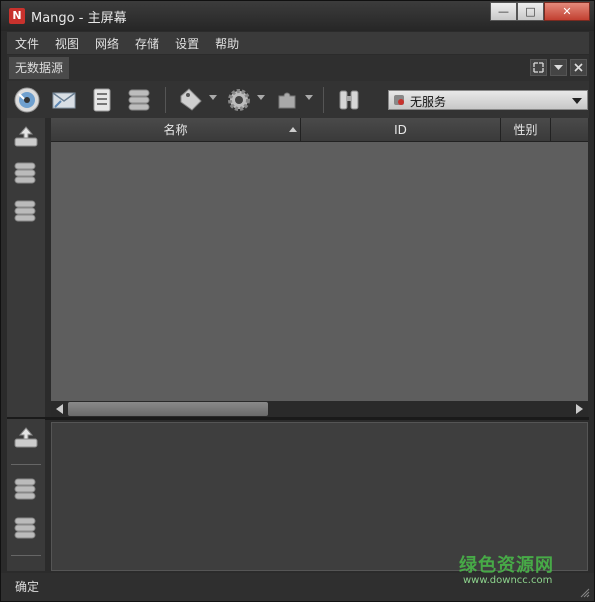  Describe the element at coordinates (399, 100) in the screenshot. I see `service-icon` at that location.